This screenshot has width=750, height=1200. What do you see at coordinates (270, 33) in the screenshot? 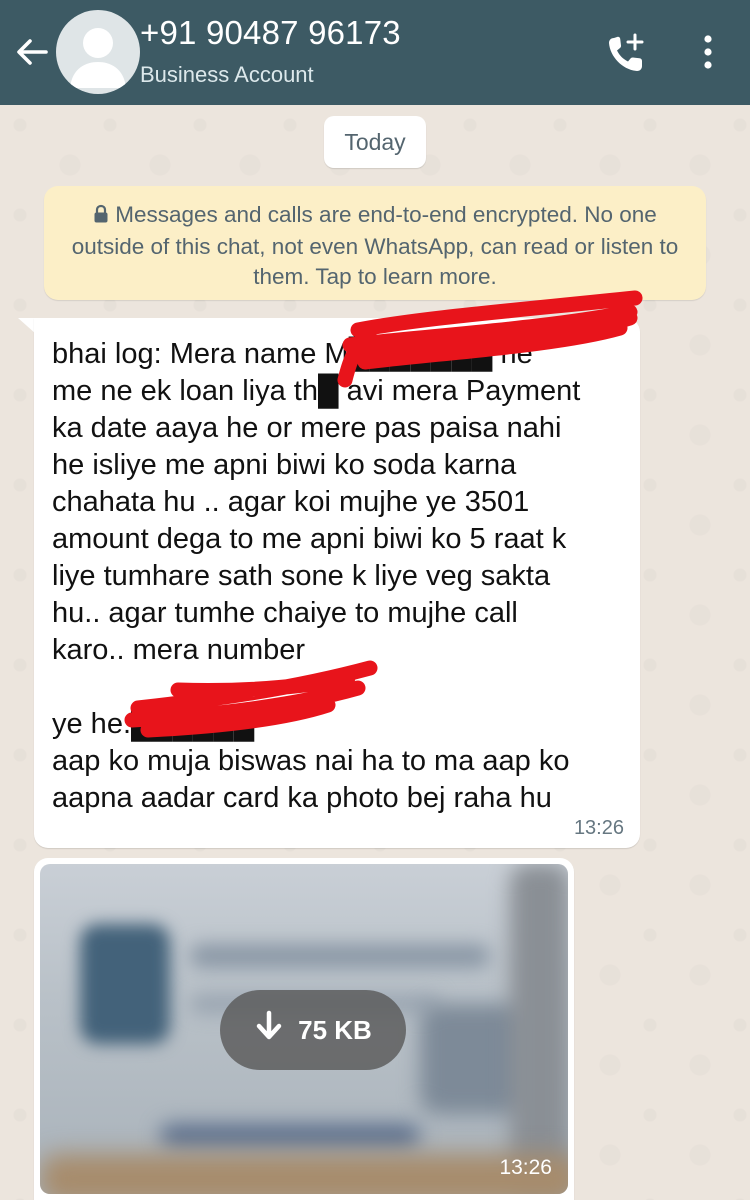
I see `contact-name: +91 90487 96173` at bounding box center [270, 33].